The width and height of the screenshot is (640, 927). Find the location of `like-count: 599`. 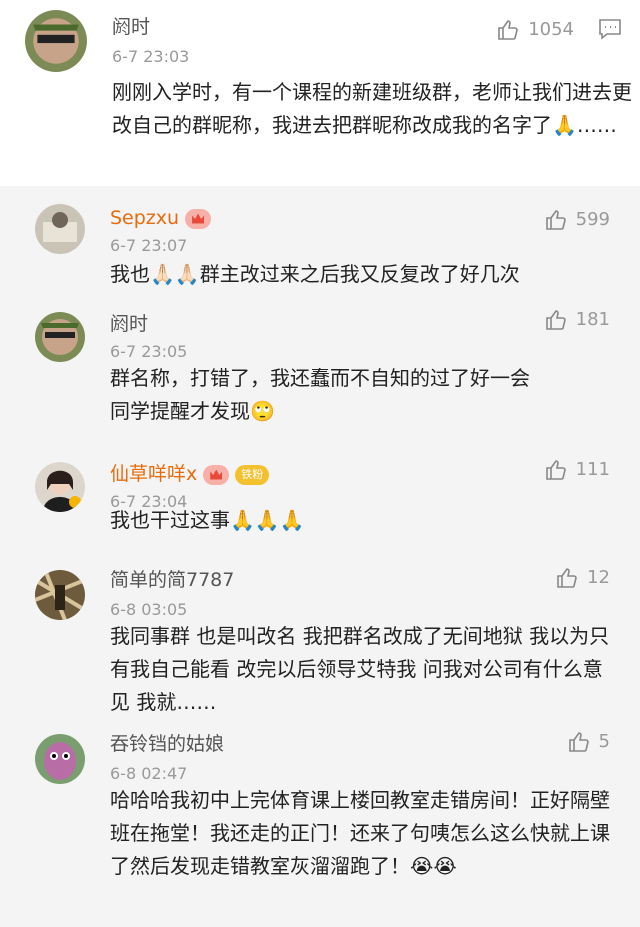

like-count: 599 is located at coordinates (592, 219).